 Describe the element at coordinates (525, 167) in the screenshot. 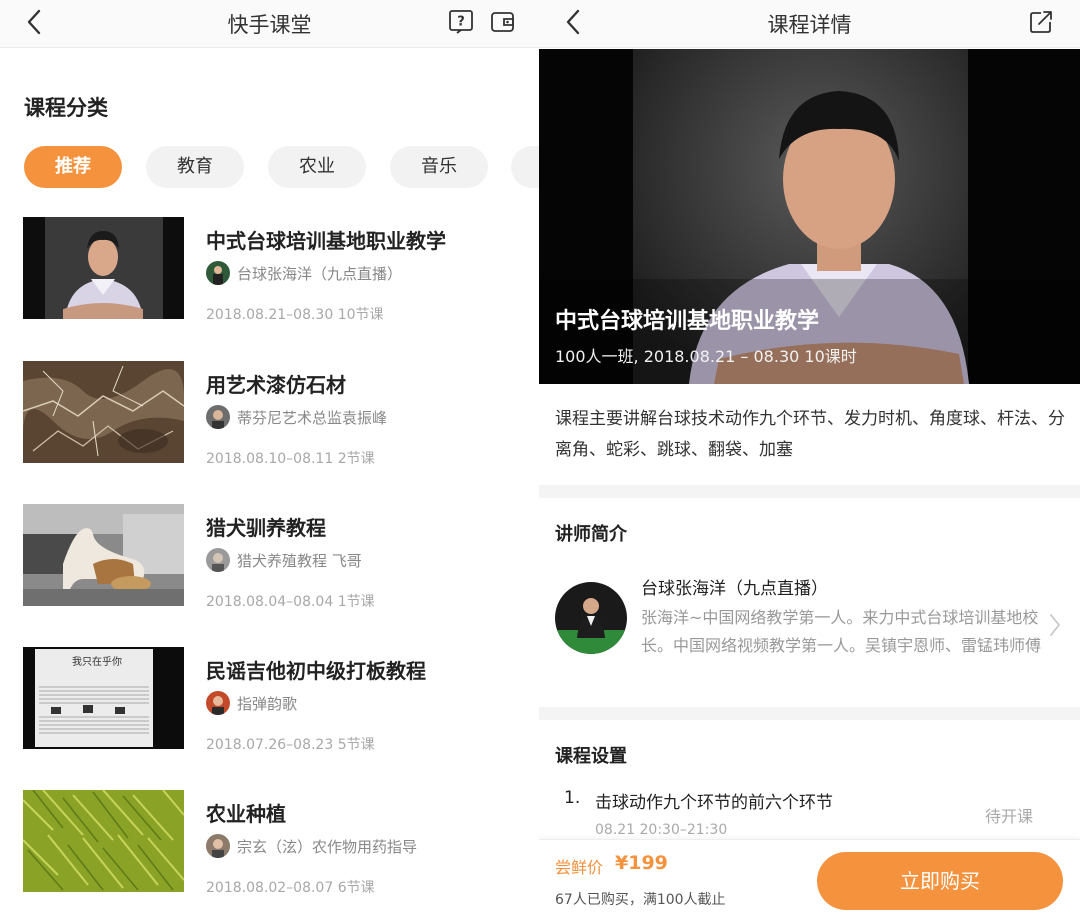

I see `category-chip-more` at that location.